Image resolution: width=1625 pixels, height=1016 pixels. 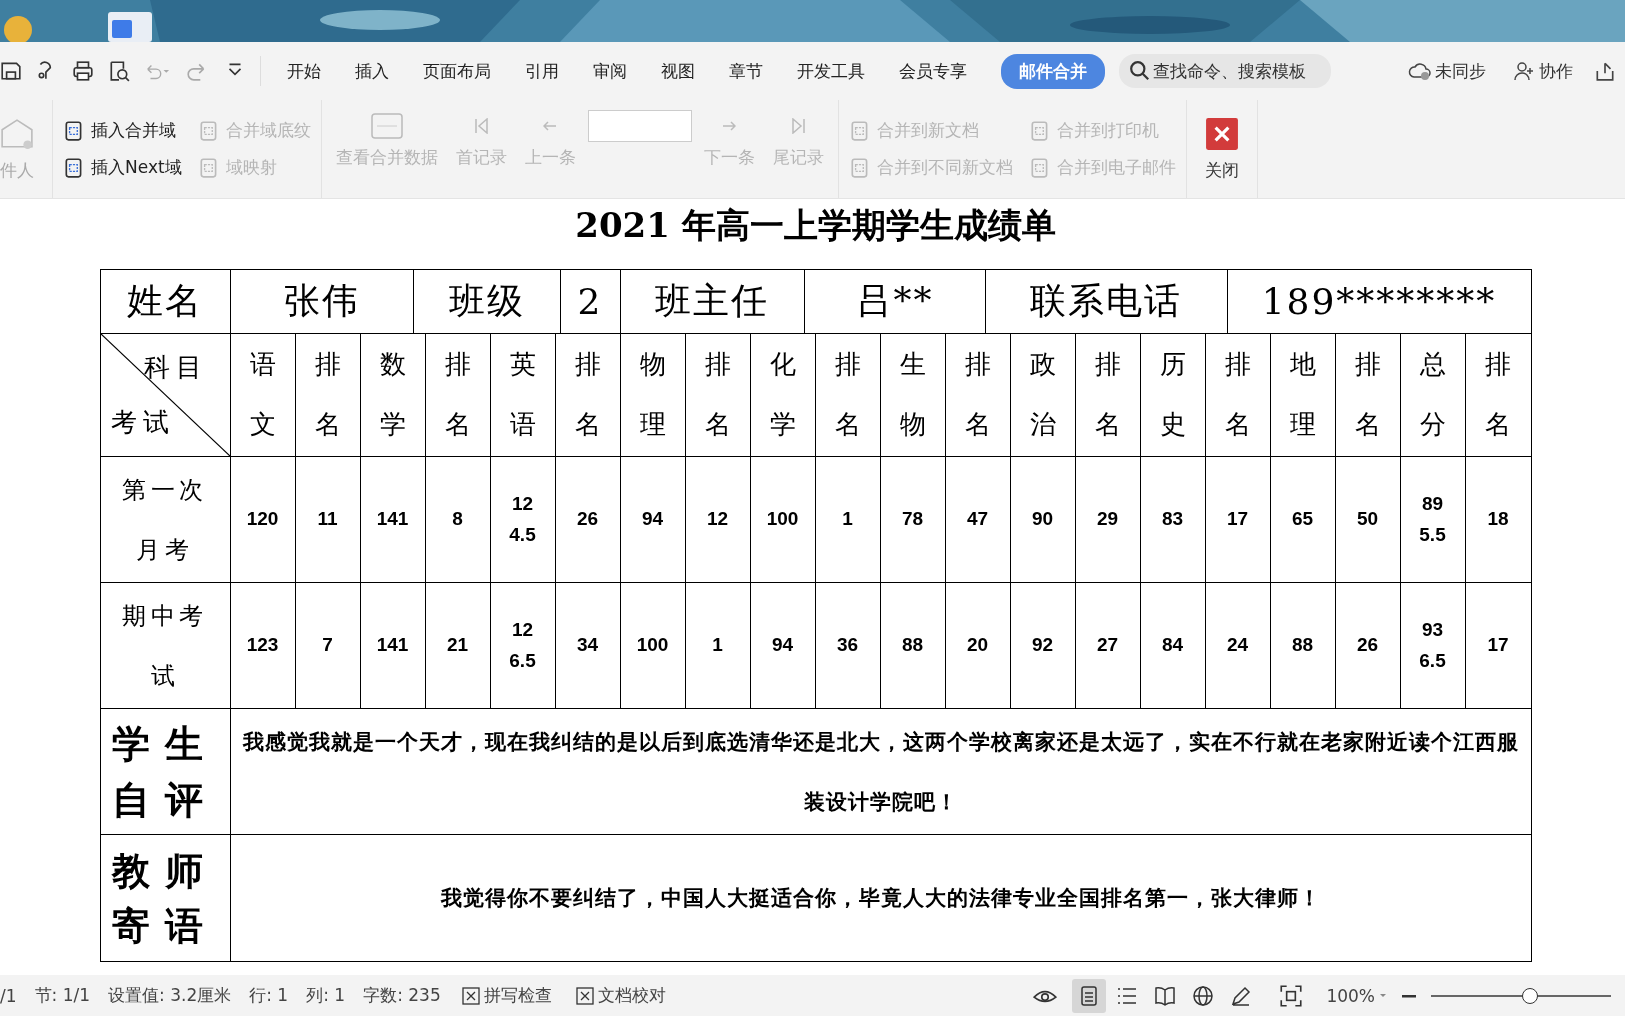 I want to click on status-text: /1, so click(x=9, y=995).